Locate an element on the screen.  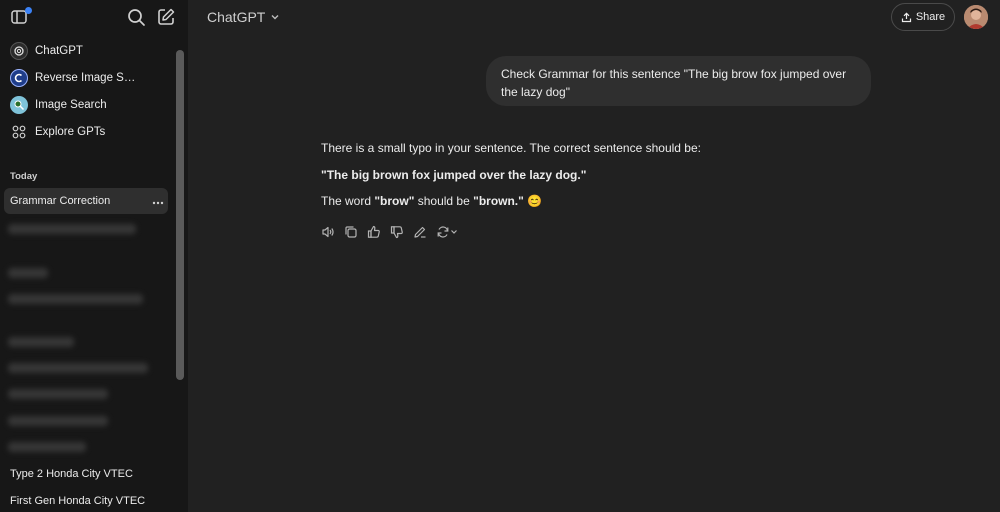
sidebar-item-explore-gpts: Explore GPTs is located at coordinates (86, 132).